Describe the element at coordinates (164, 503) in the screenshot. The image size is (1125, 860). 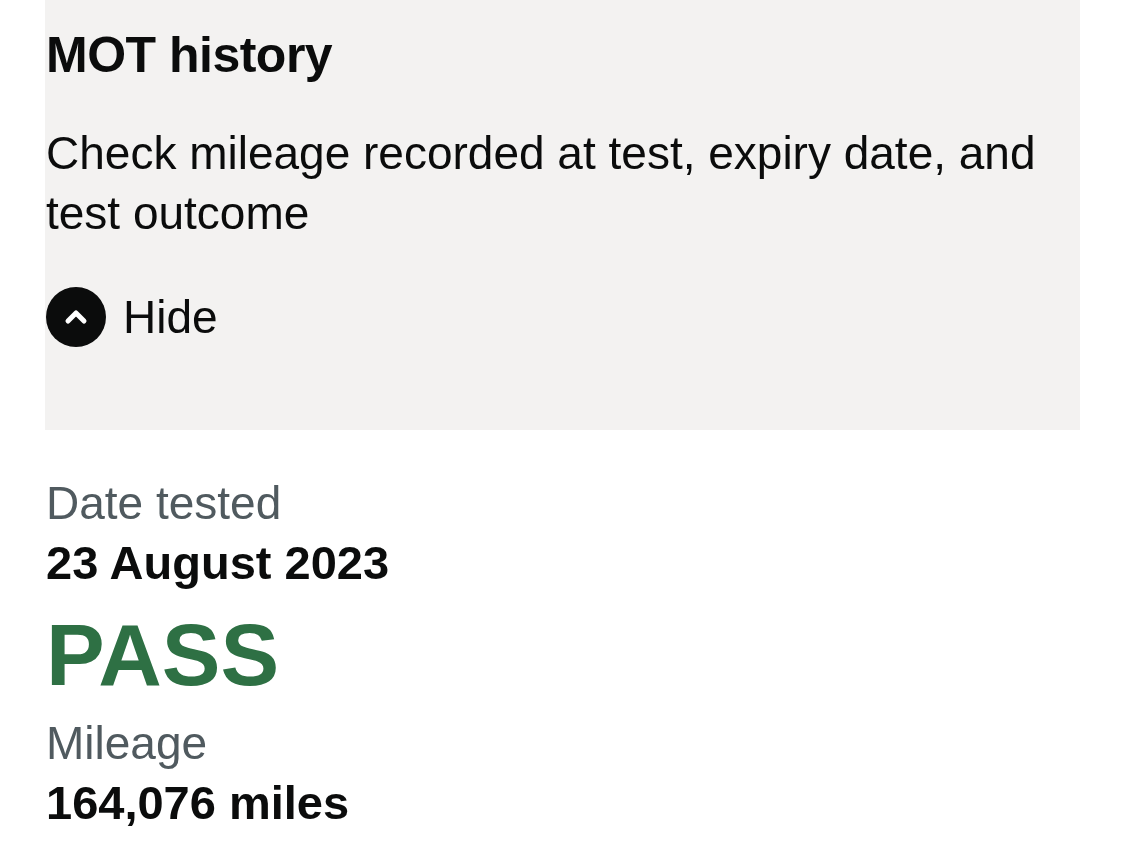
I see `date-label: Date tested` at that location.